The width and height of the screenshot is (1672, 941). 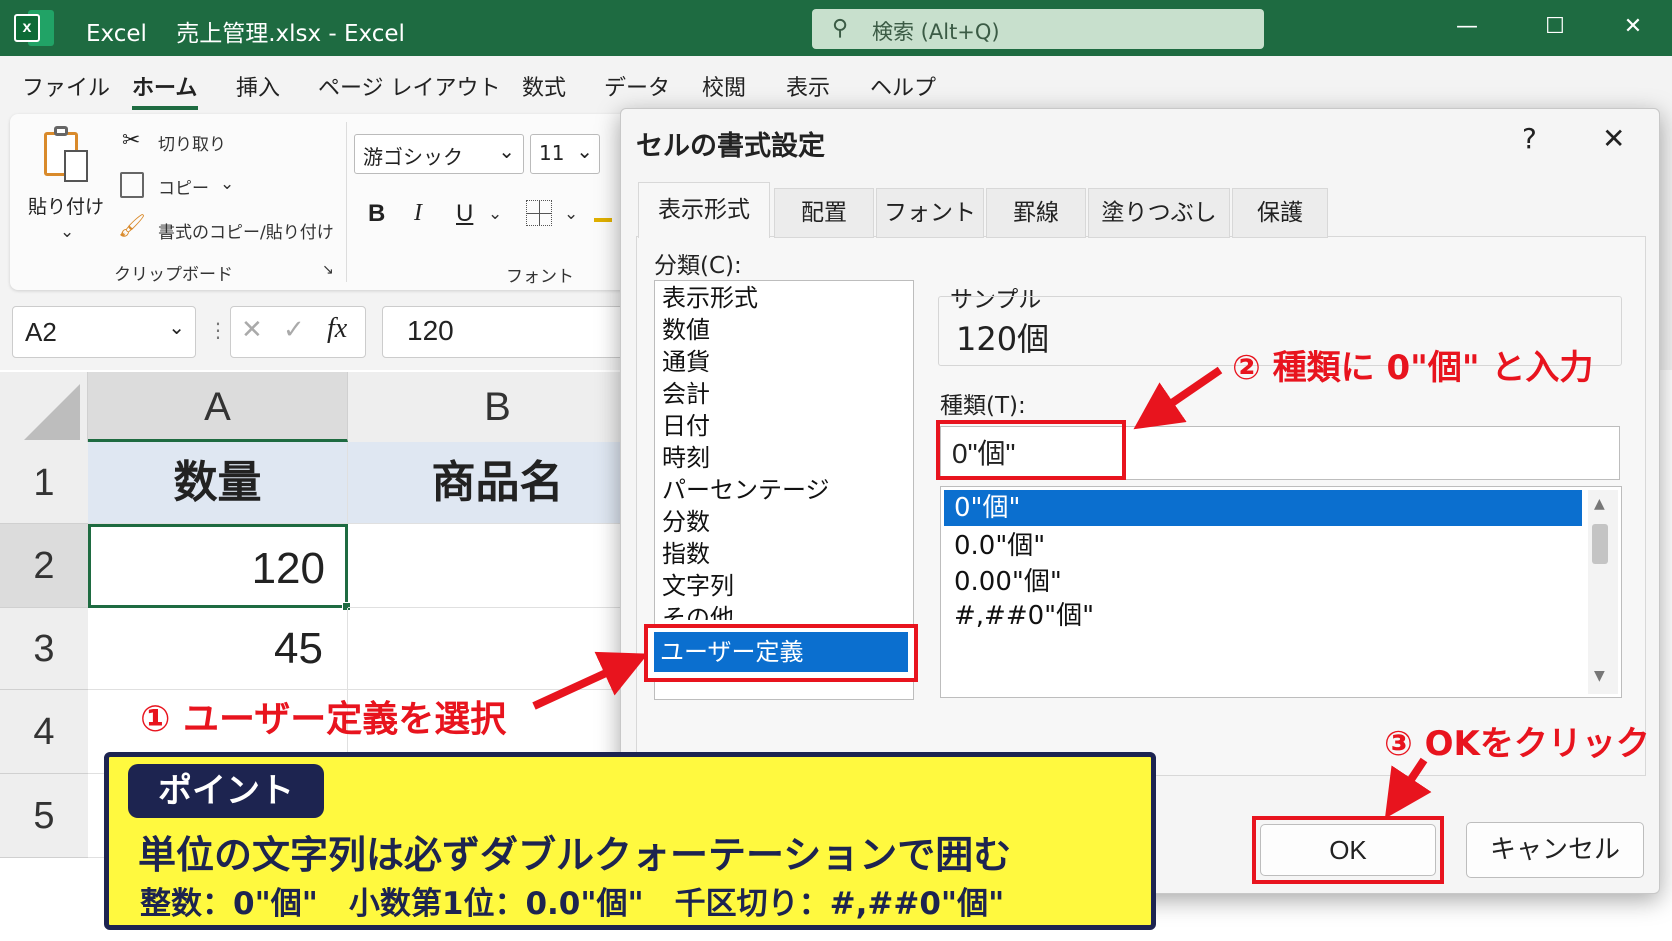 I want to click on tip-sub-text: 整数：0"個" 小数第1位：0.0"個" 千区切り：#,##0"個", so click(x=572, y=904).